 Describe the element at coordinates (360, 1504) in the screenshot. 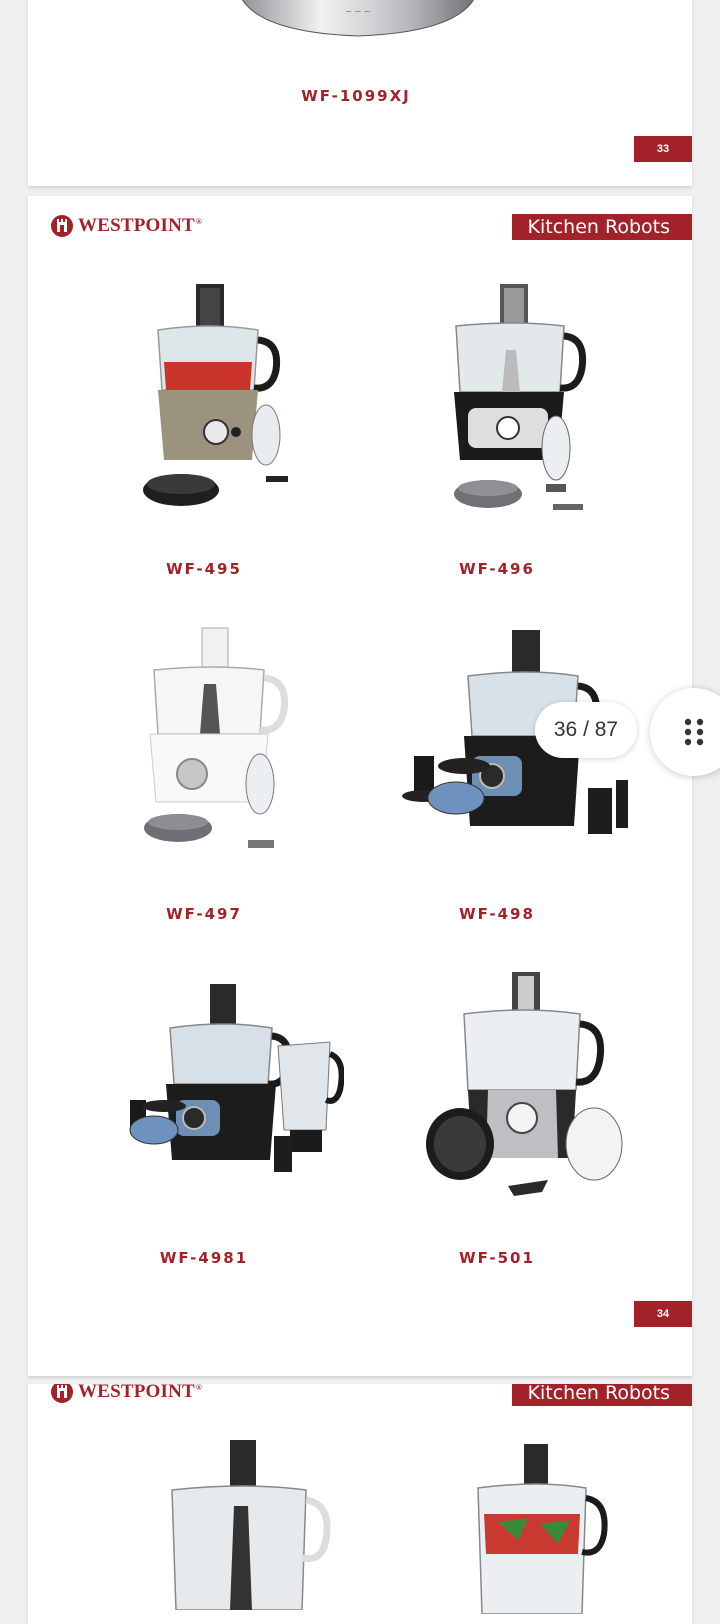

I see `catalog-page-35: WESTPOINT® Kitchen Robots` at that location.